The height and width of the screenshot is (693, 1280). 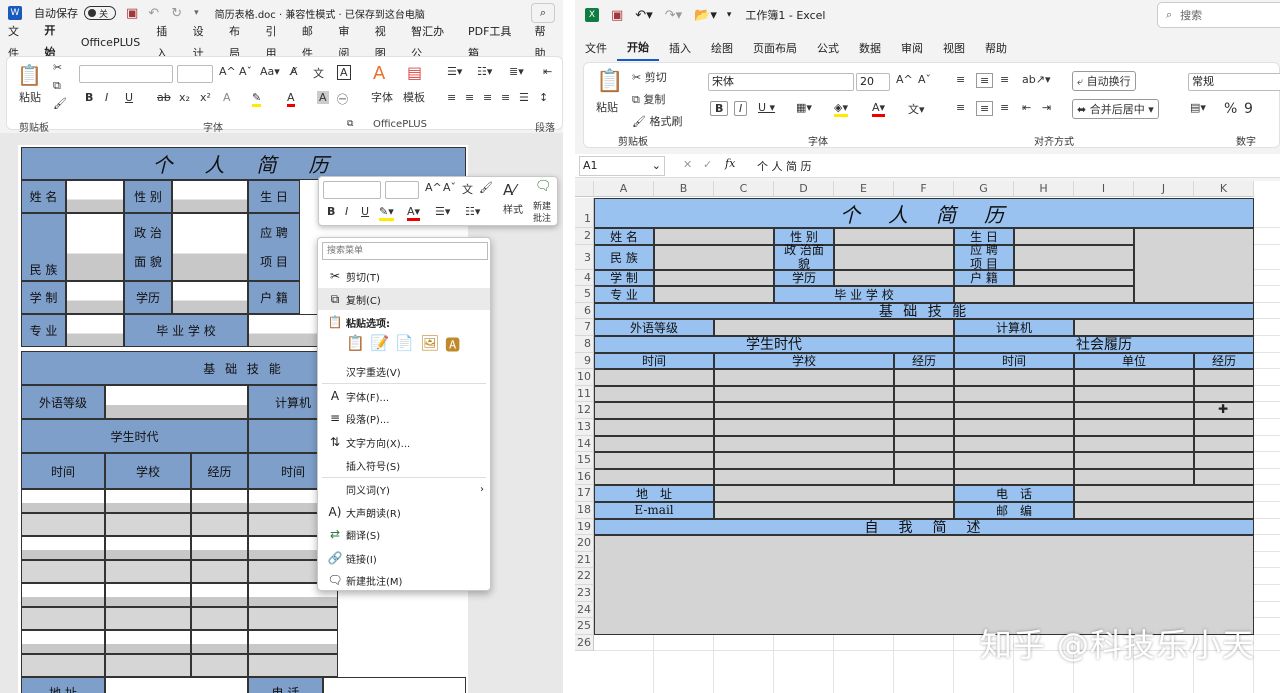 I want to click on cell-time-2: 时间, so click(x=1014, y=361).